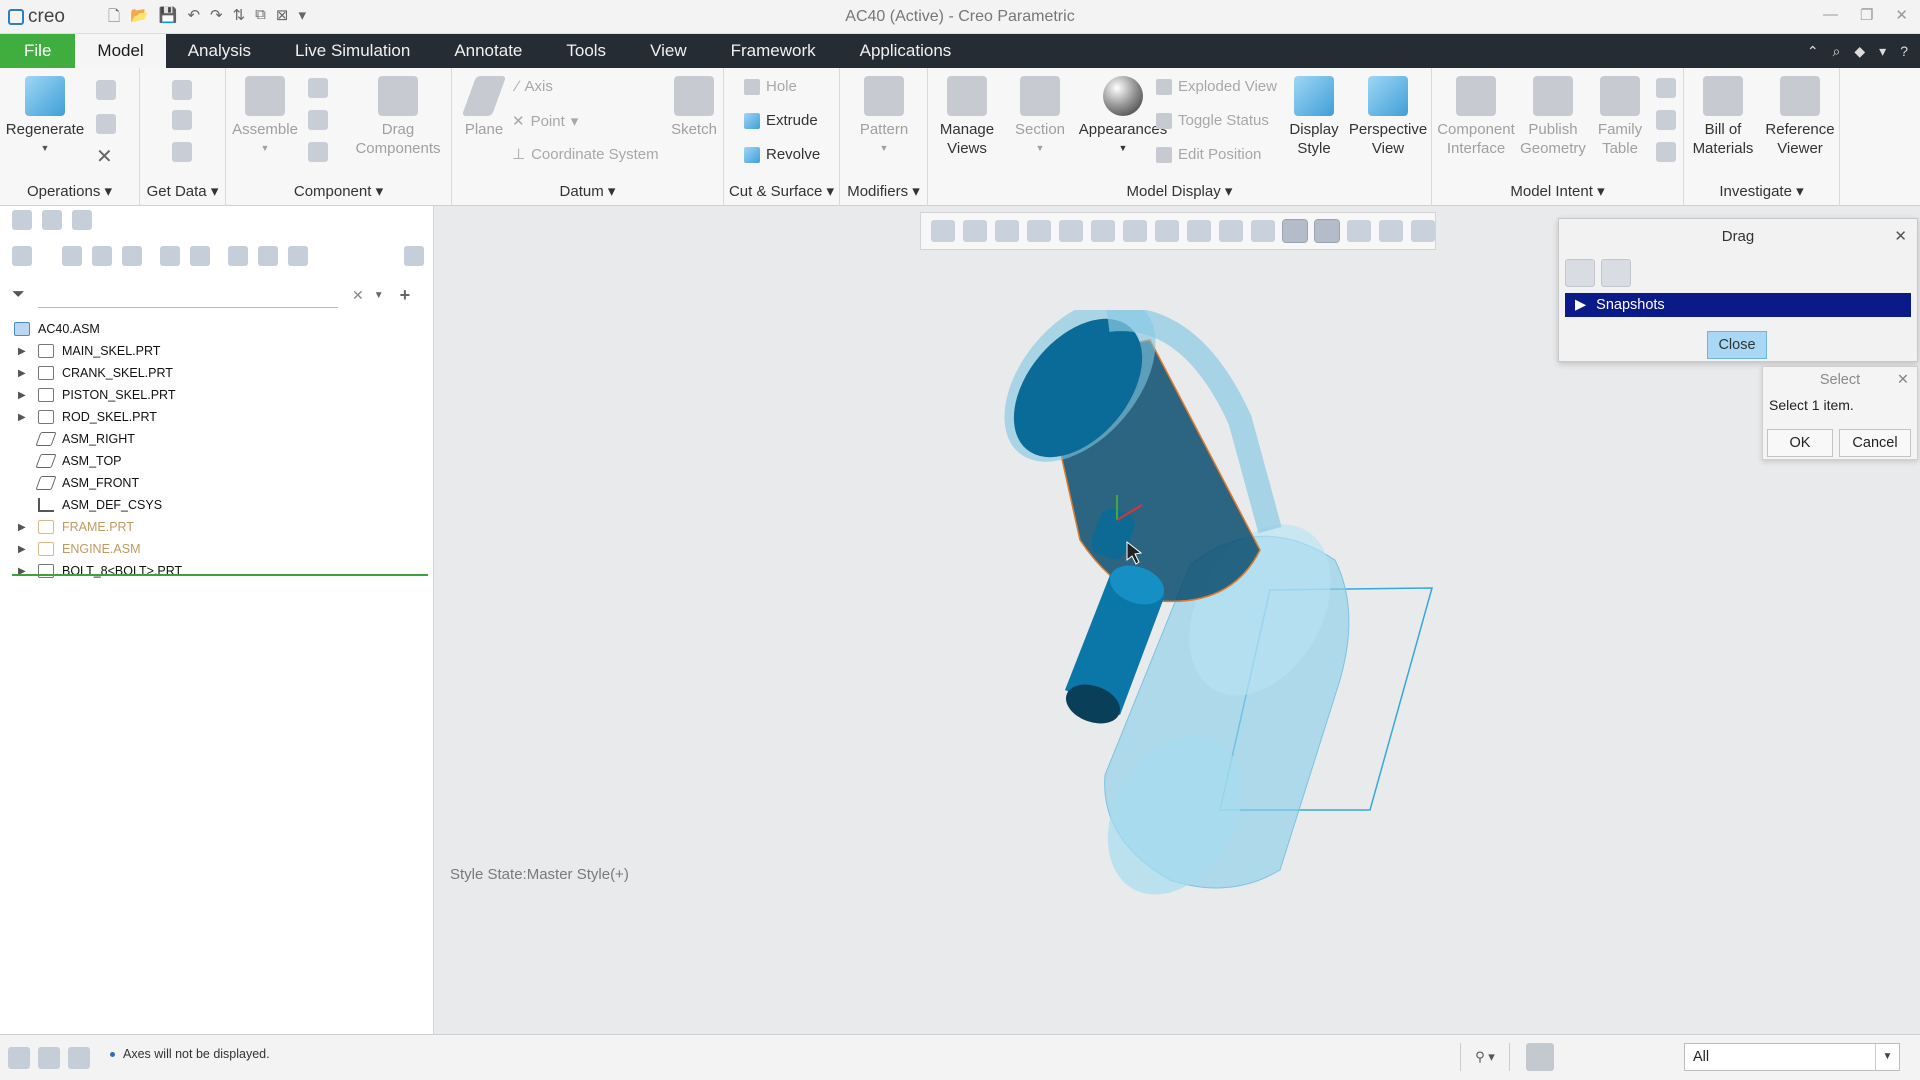 This screenshot has width=1920, height=1080. What do you see at coordinates (1314, 117) in the screenshot?
I see `display-style-button: Display Style` at bounding box center [1314, 117].